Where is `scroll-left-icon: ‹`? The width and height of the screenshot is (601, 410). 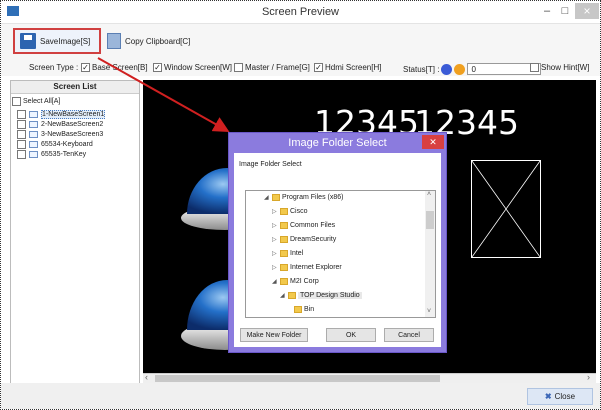 scroll-left-icon: ‹ is located at coordinates (146, 377).